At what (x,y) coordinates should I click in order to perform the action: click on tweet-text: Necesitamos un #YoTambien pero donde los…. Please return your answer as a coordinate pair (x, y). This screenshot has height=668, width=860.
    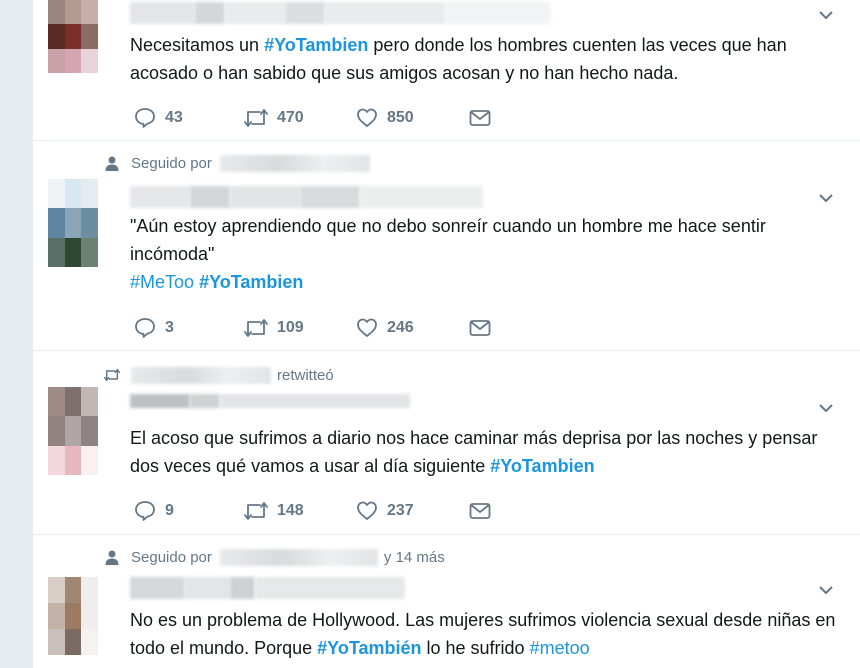
    Looking at the image, I should click on (487, 59).